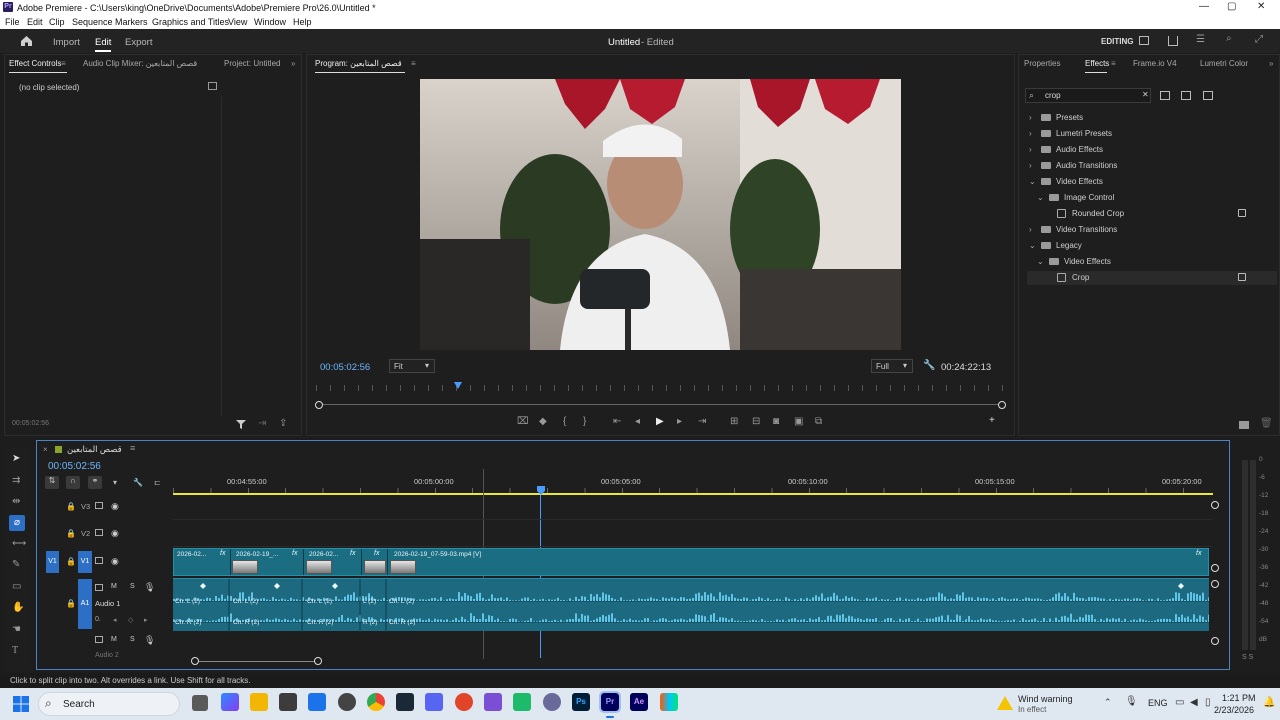  Describe the element at coordinates (138, 482) in the screenshot. I see `timeline-settings-icon: 🔧` at that location.